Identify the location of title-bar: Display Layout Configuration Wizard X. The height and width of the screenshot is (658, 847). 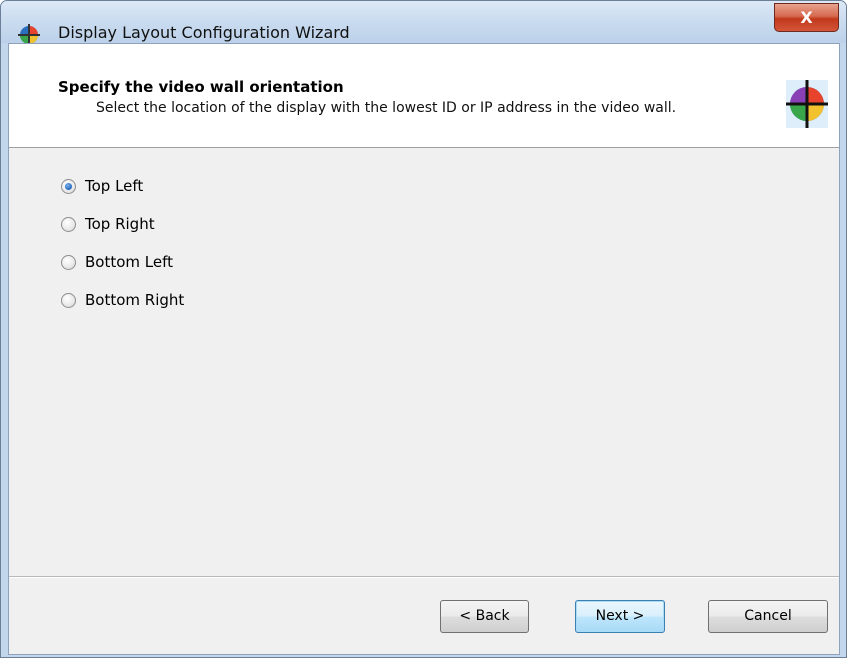
(423, 23).